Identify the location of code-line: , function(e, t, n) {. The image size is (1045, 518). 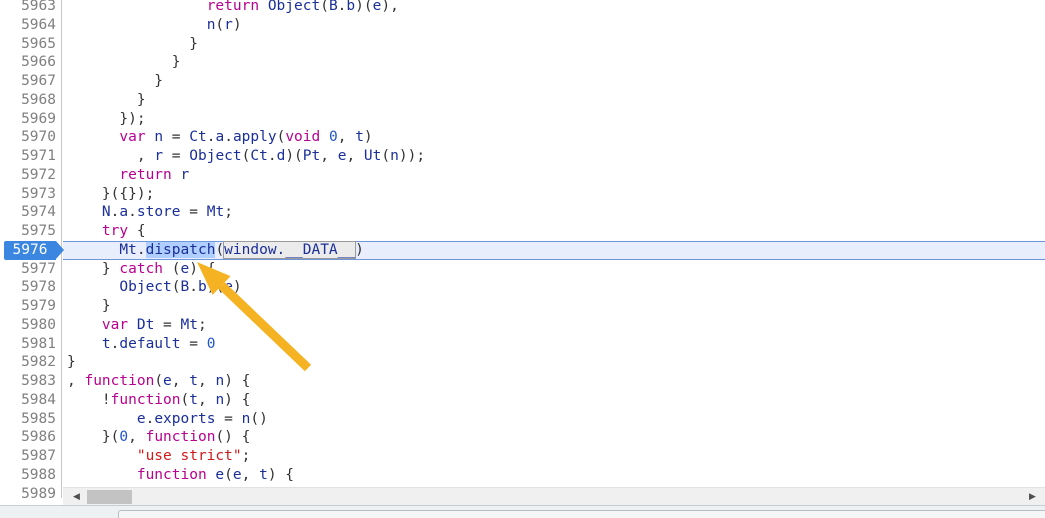
(554, 381).